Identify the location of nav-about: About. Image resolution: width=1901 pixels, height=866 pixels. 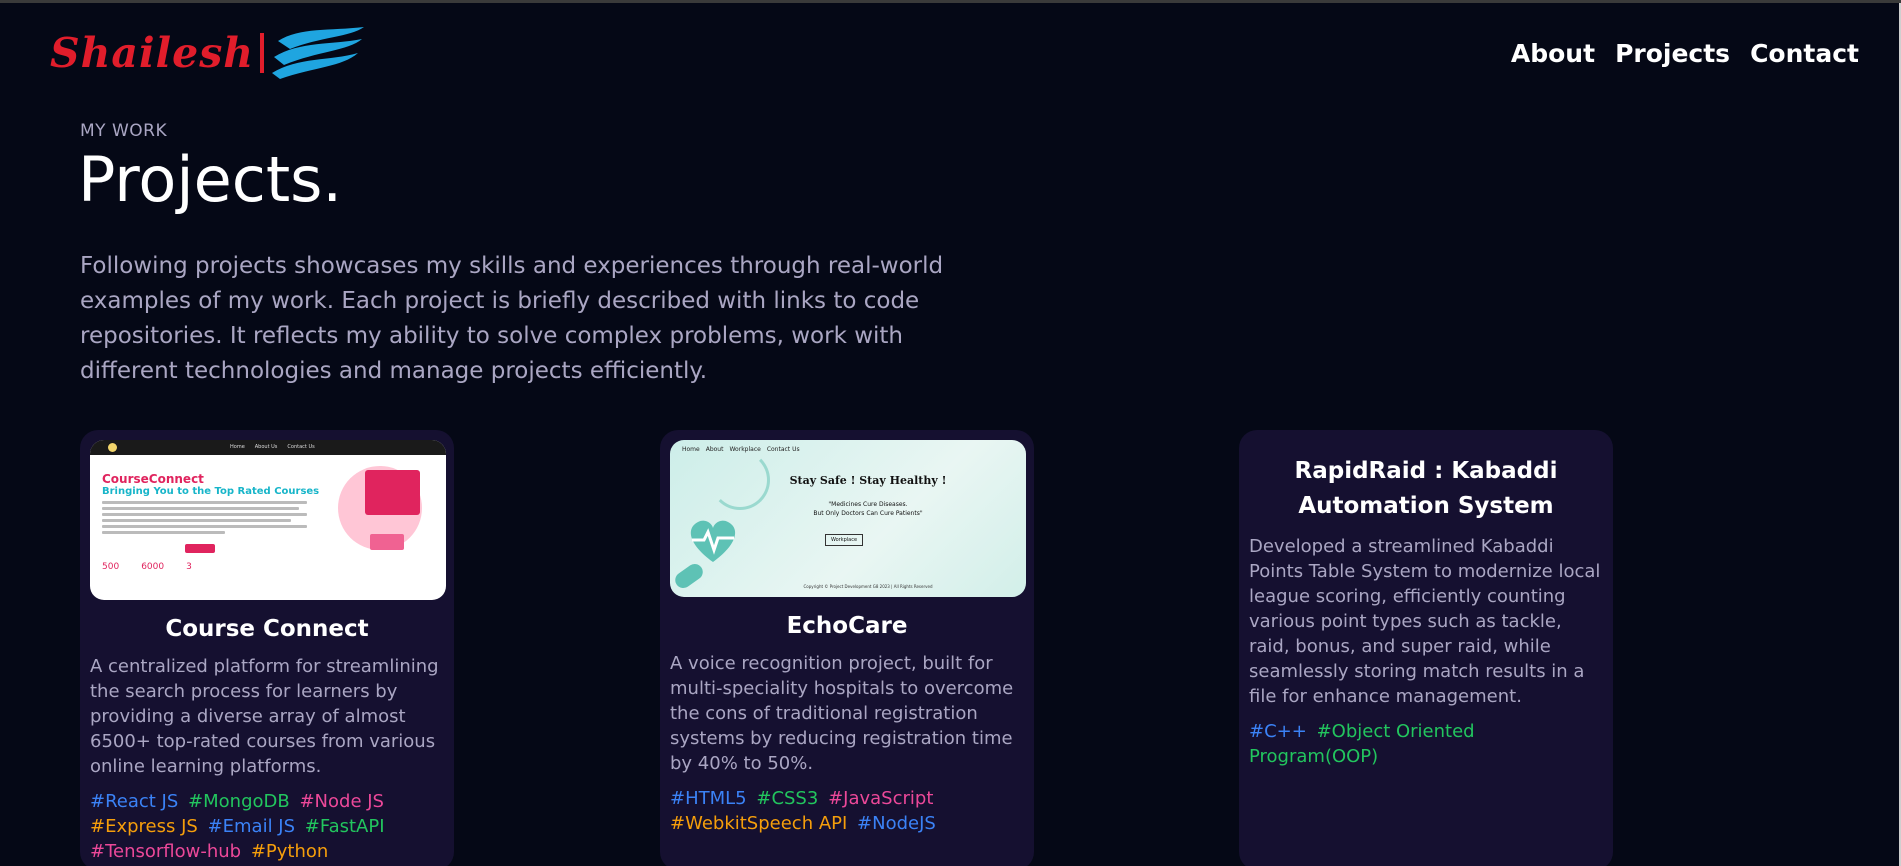
(1553, 53).